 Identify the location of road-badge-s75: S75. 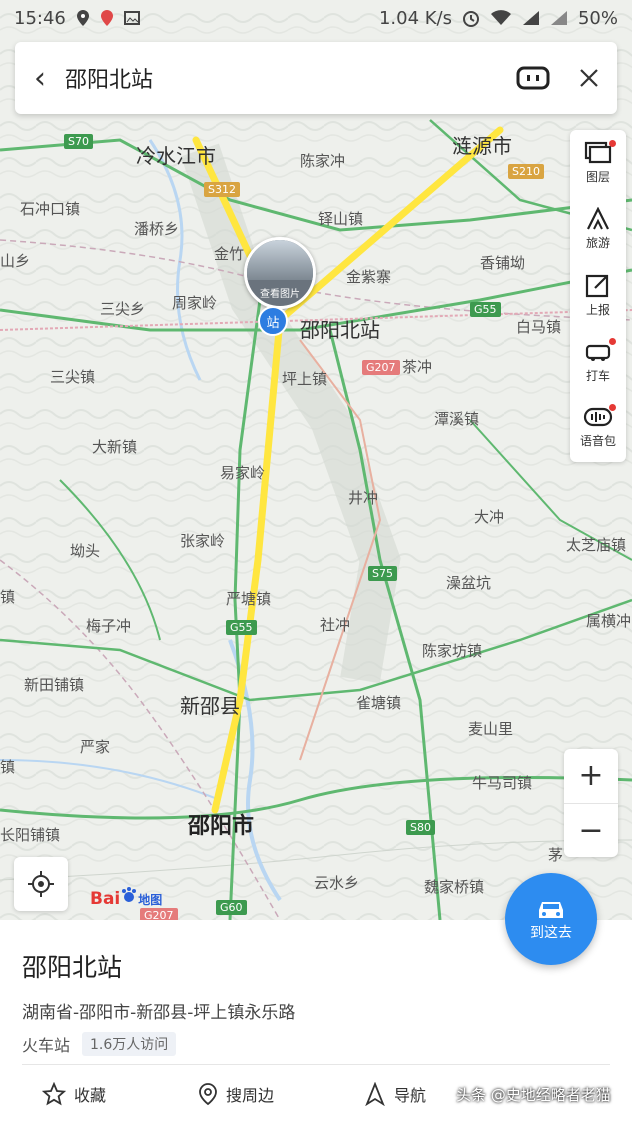
(382, 573).